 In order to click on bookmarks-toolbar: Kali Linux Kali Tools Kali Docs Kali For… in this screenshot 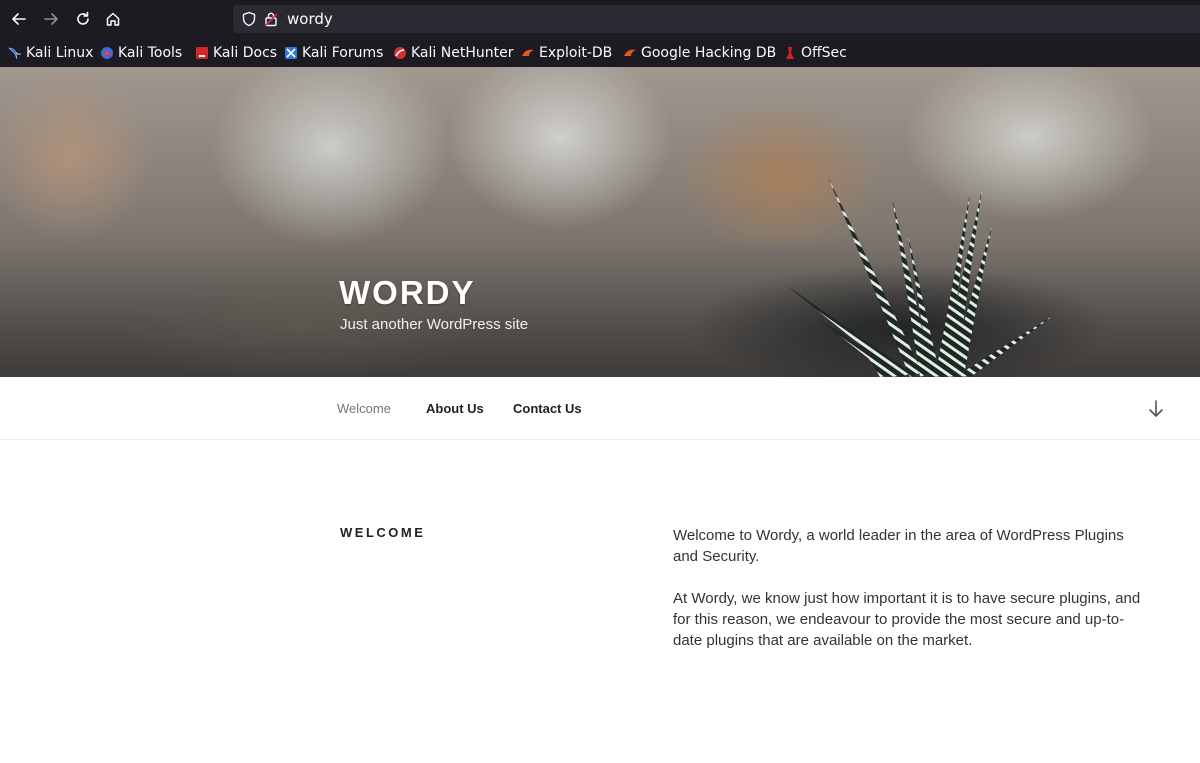, I will do `click(600, 52)`.